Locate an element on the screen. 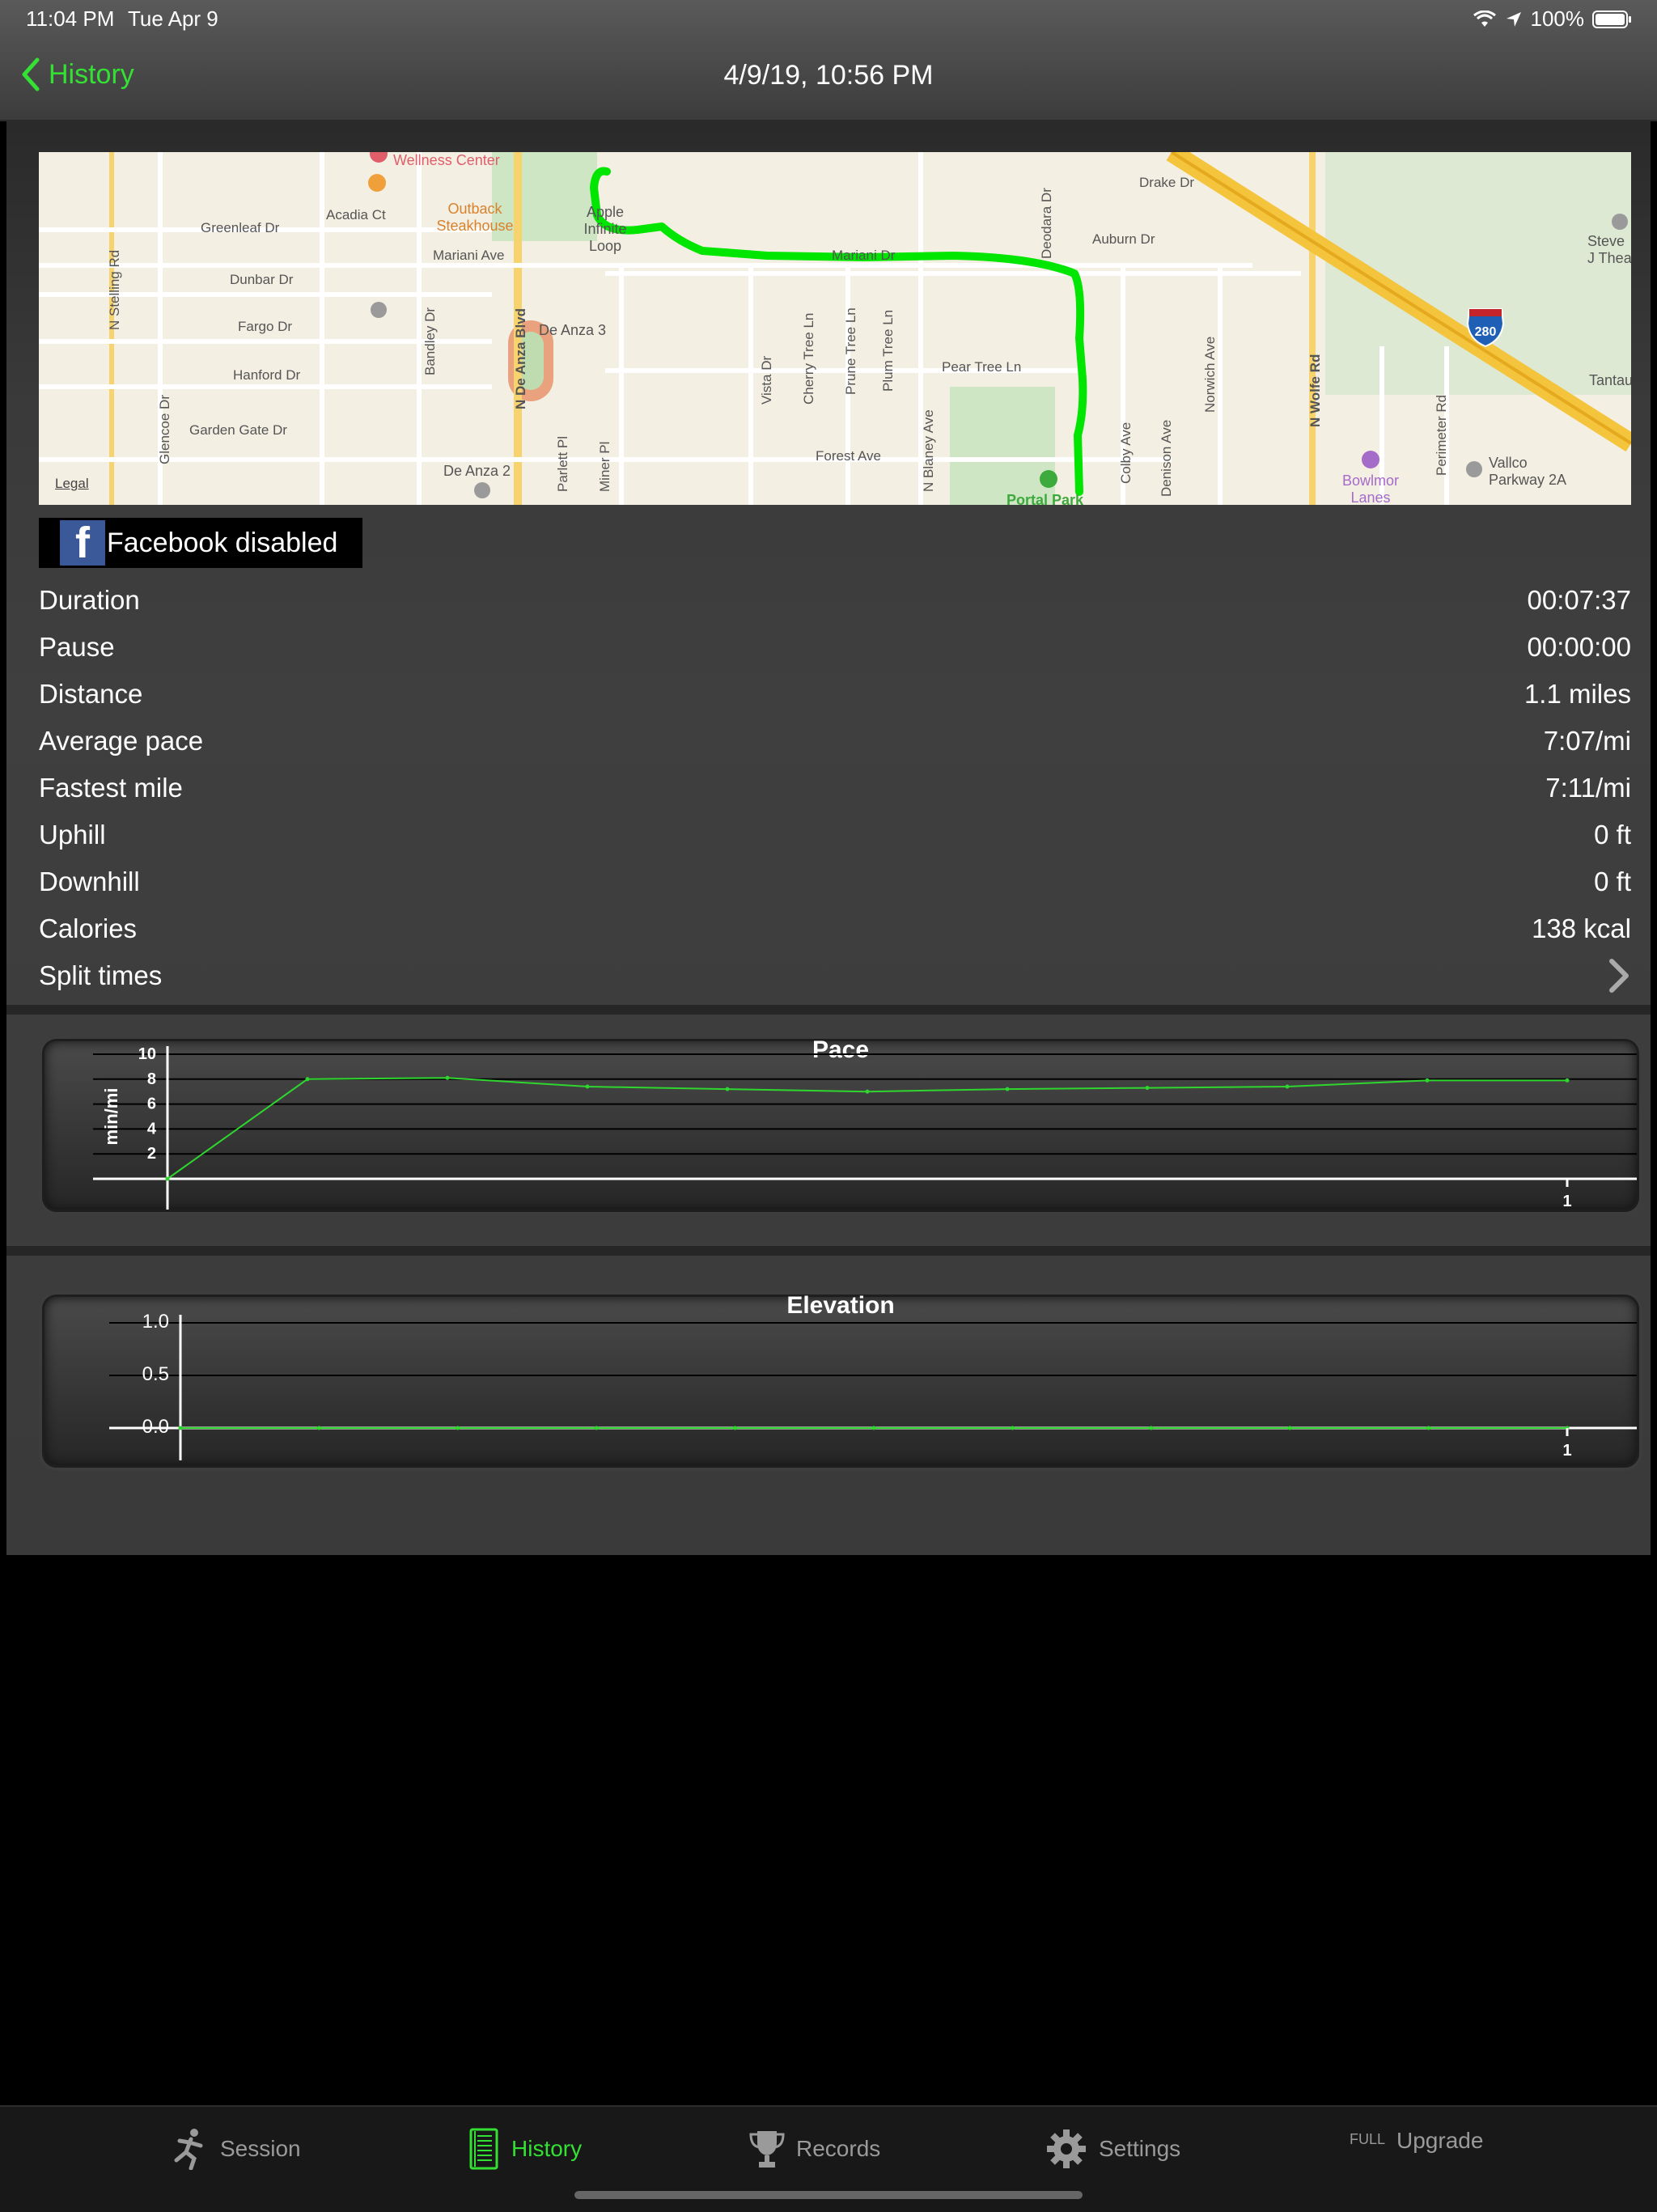 This screenshot has height=2212, width=1657. battery-icon is located at coordinates (1611, 19).